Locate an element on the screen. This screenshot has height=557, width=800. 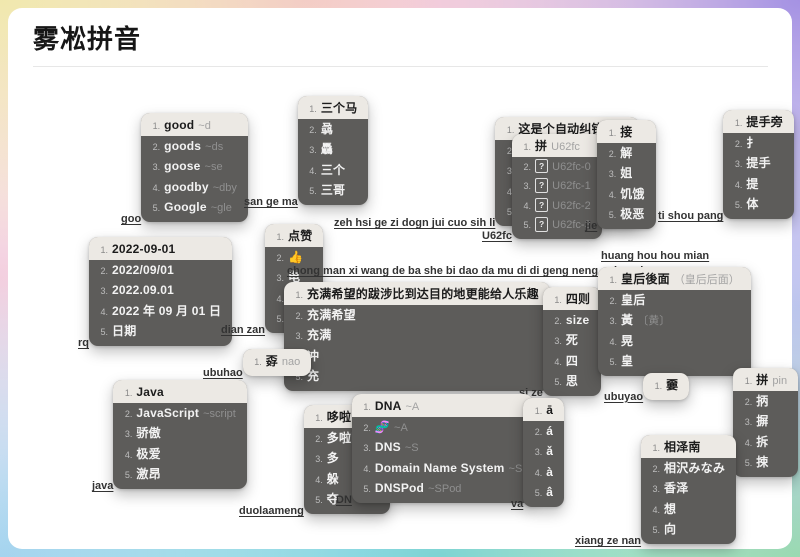
candidate-item: 2. size is located at coordinates (572, 320).